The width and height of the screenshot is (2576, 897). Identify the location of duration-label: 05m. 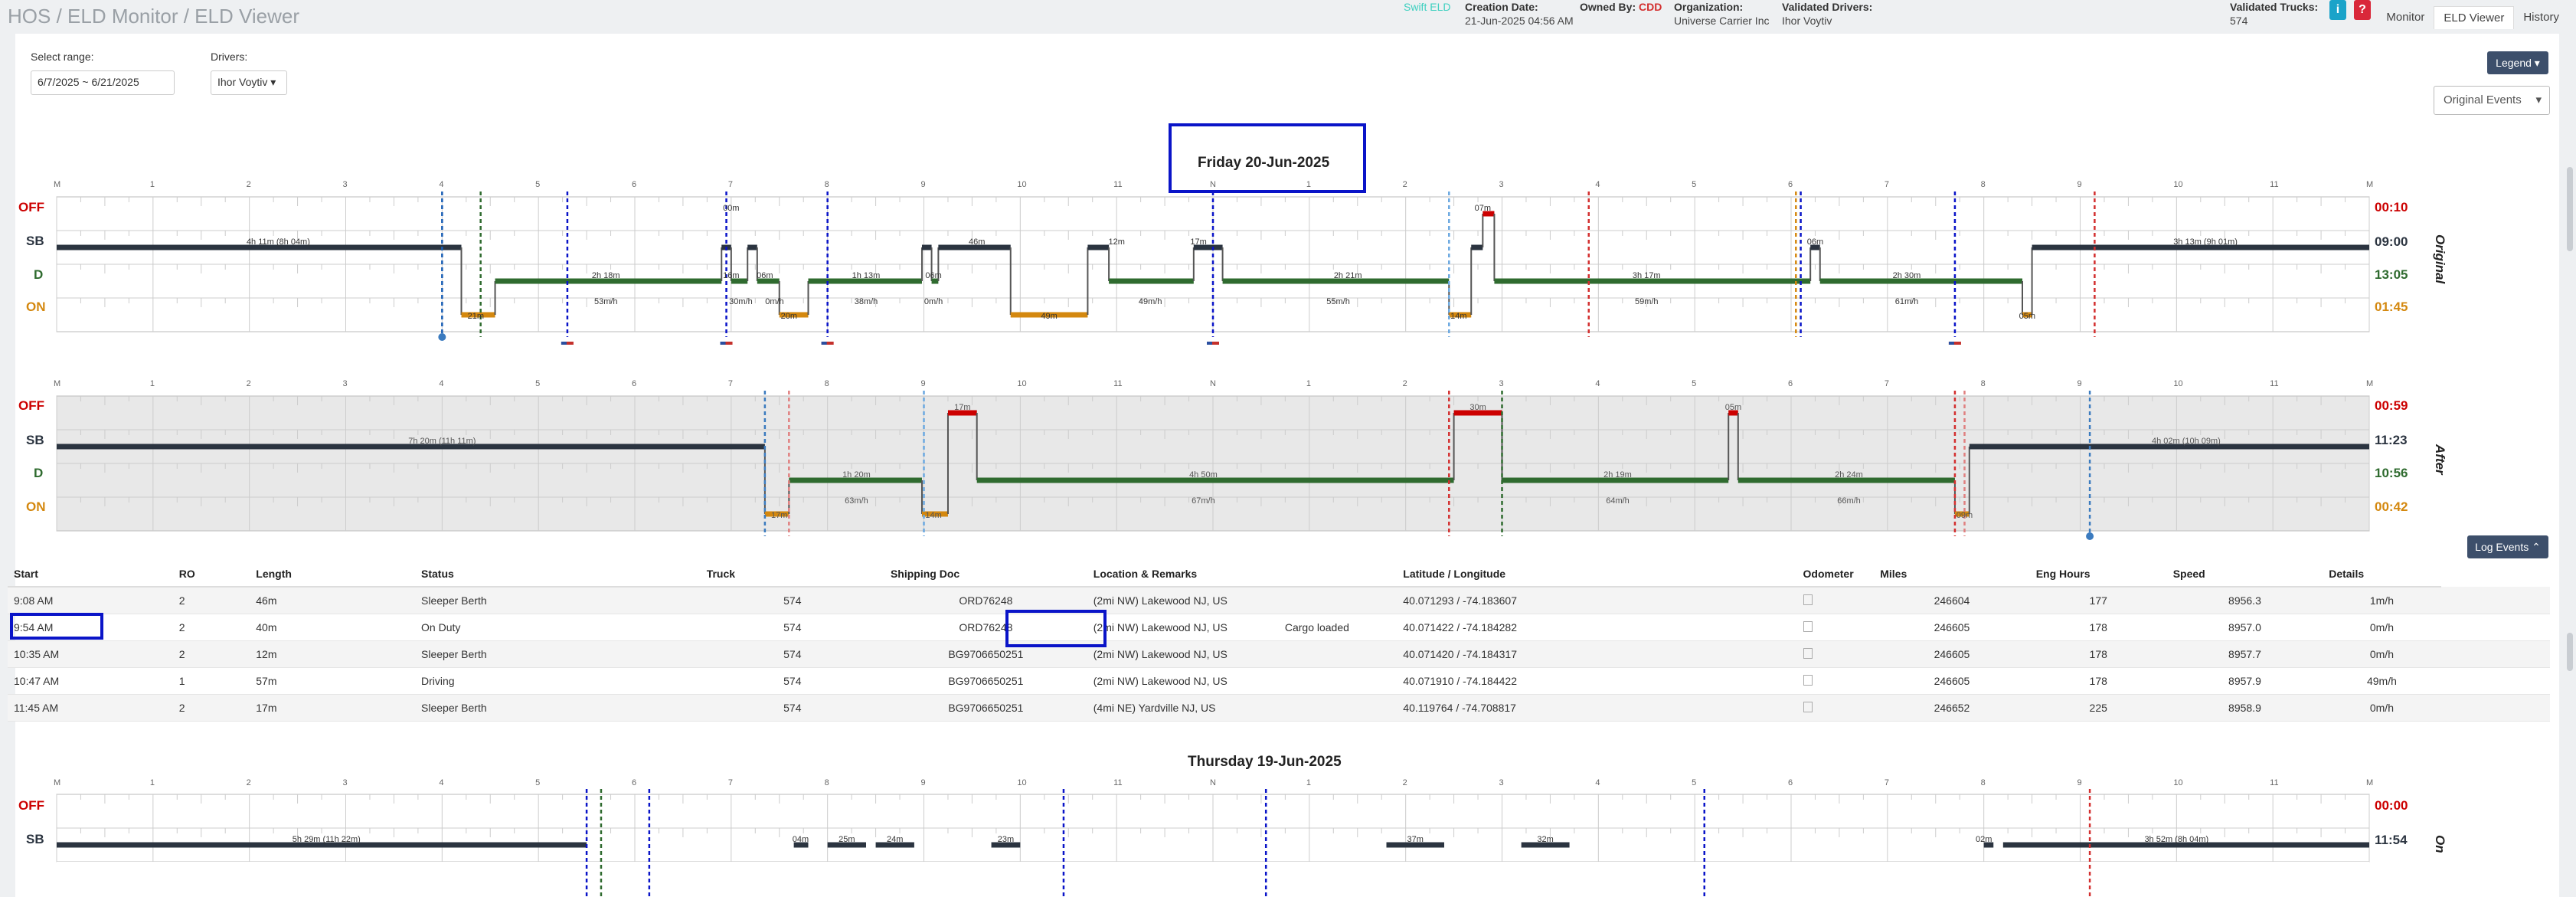
(2027, 317).